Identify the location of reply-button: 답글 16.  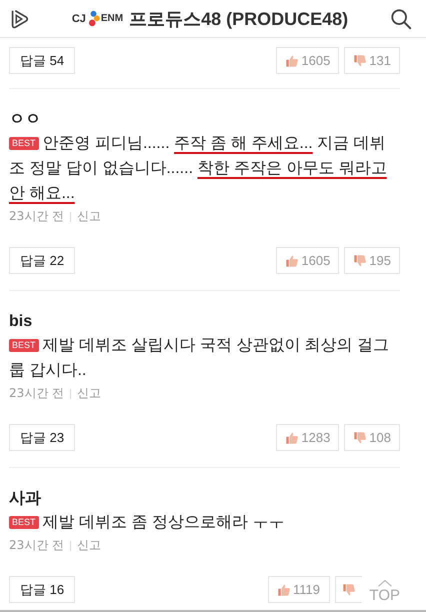
(42, 589).